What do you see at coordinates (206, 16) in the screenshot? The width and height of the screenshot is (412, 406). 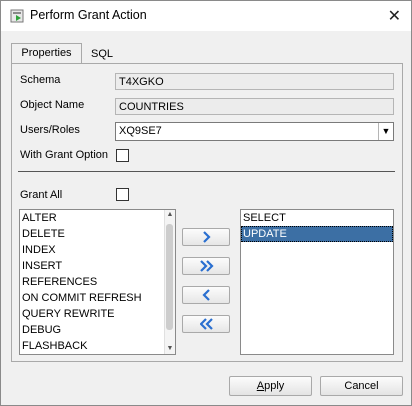 I see `title-bar: Perform Grant Action ✕` at bounding box center [206, 16].